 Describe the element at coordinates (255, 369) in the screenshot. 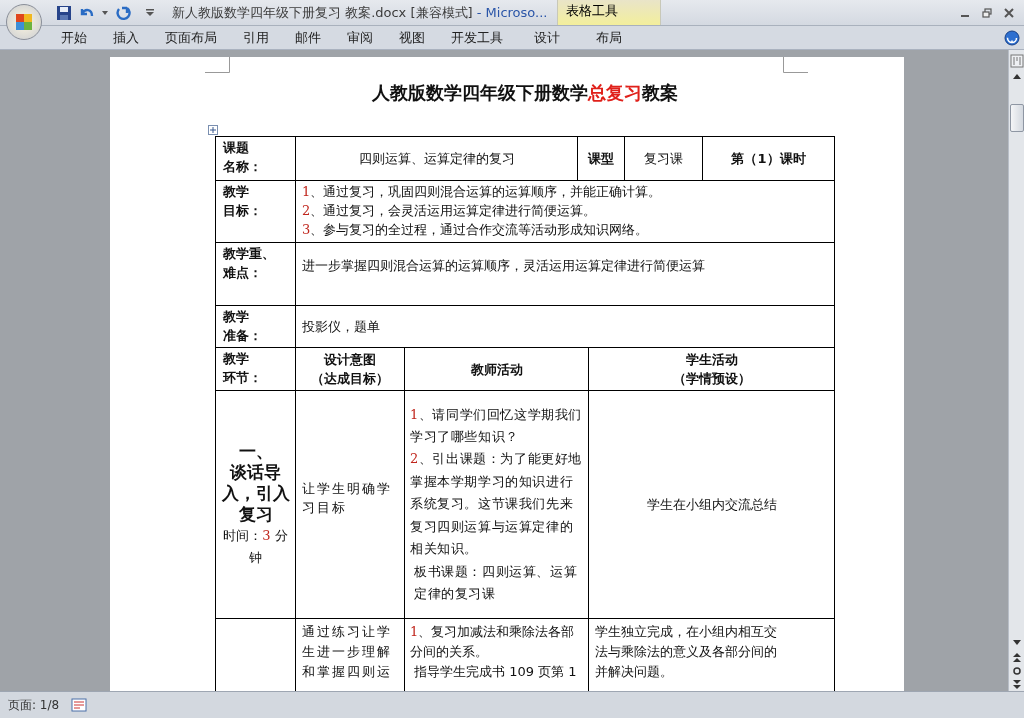

I see `table-cell: 教学 环节：` at that location.